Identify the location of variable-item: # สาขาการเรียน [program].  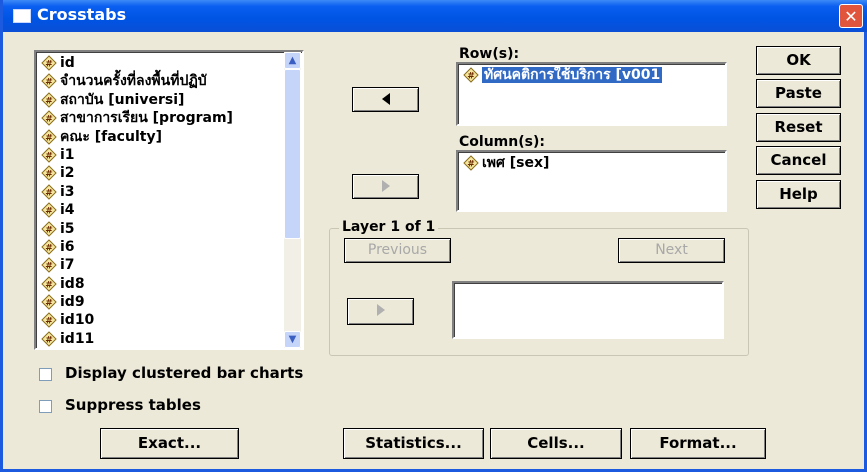
(169, 118).